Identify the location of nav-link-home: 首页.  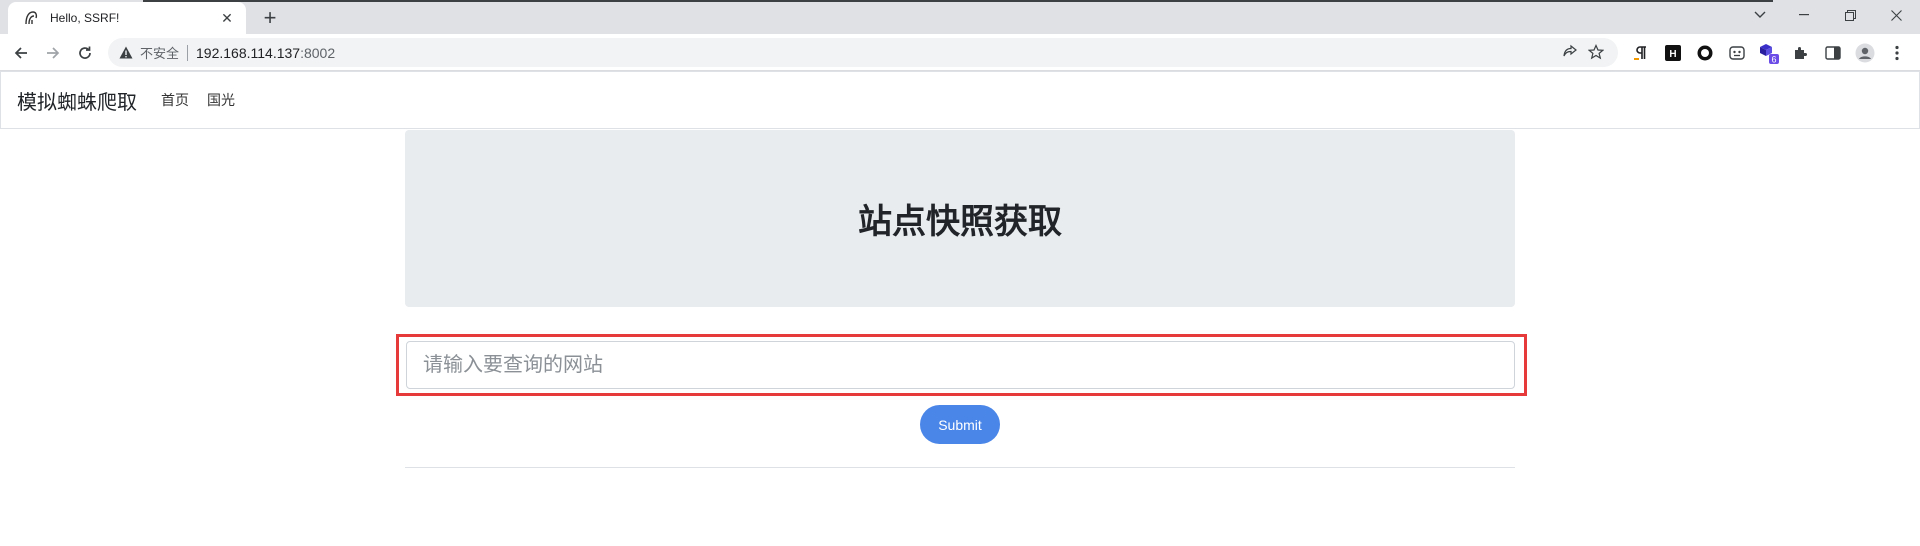
(175, 100).